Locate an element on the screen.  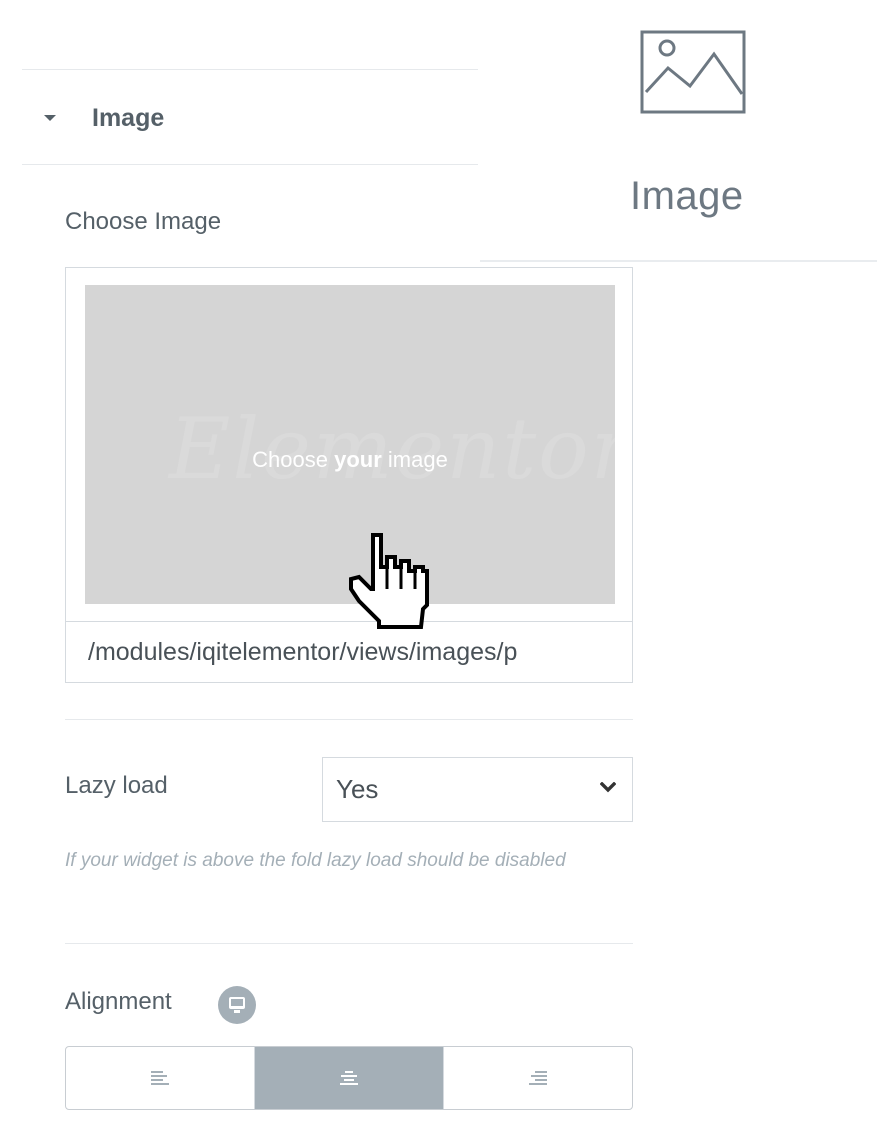
widget-preview-image: Image is located at coordinates (678, 131).